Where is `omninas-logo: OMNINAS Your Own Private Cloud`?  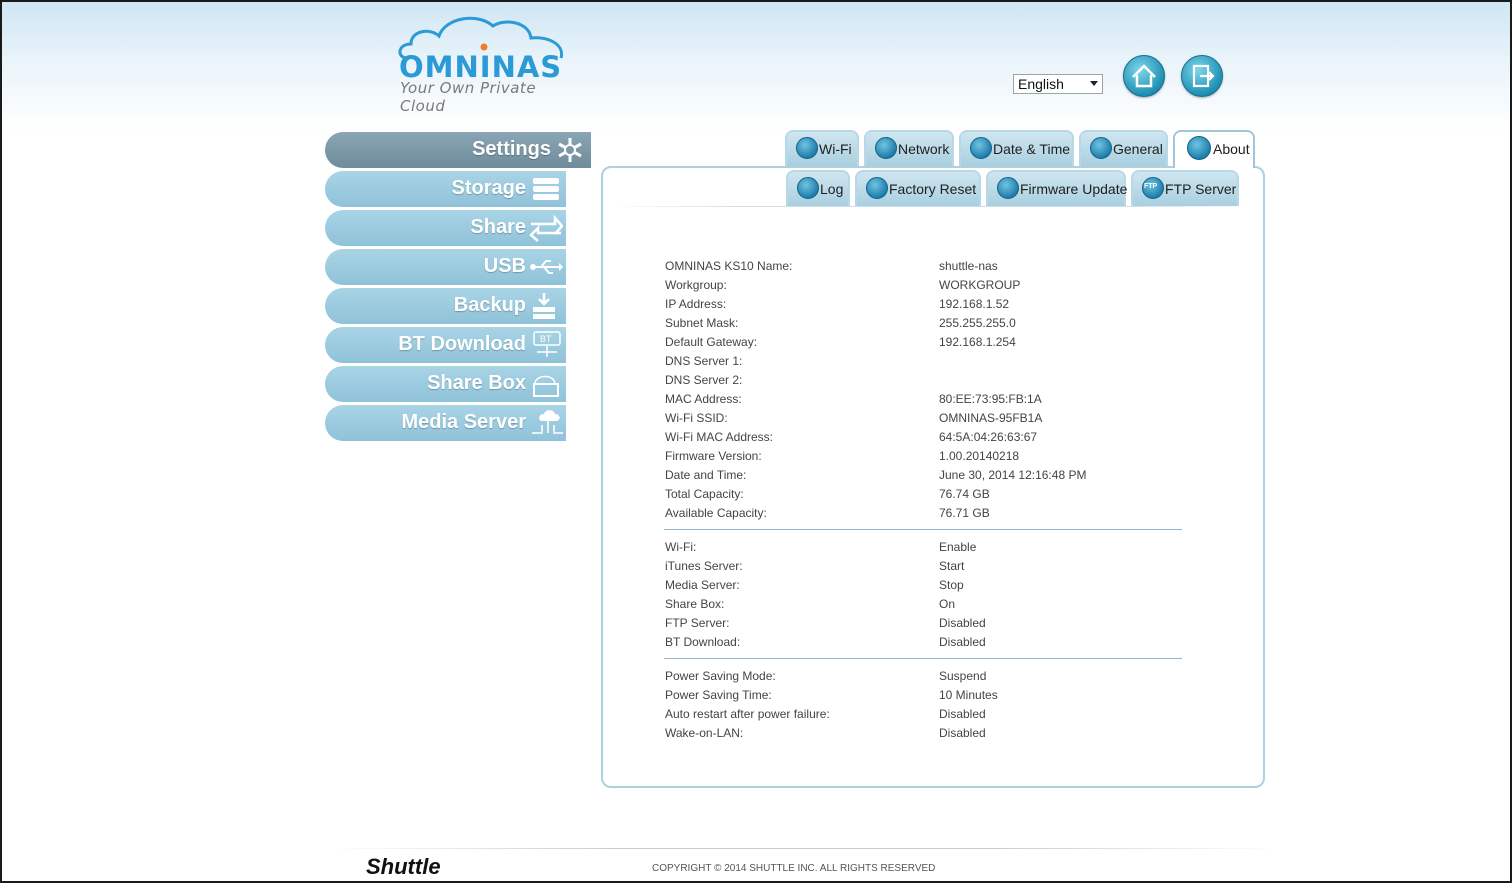 omninas-logo: OMNINAS Your Own Private Cloud is located at coordinates (484, 64).